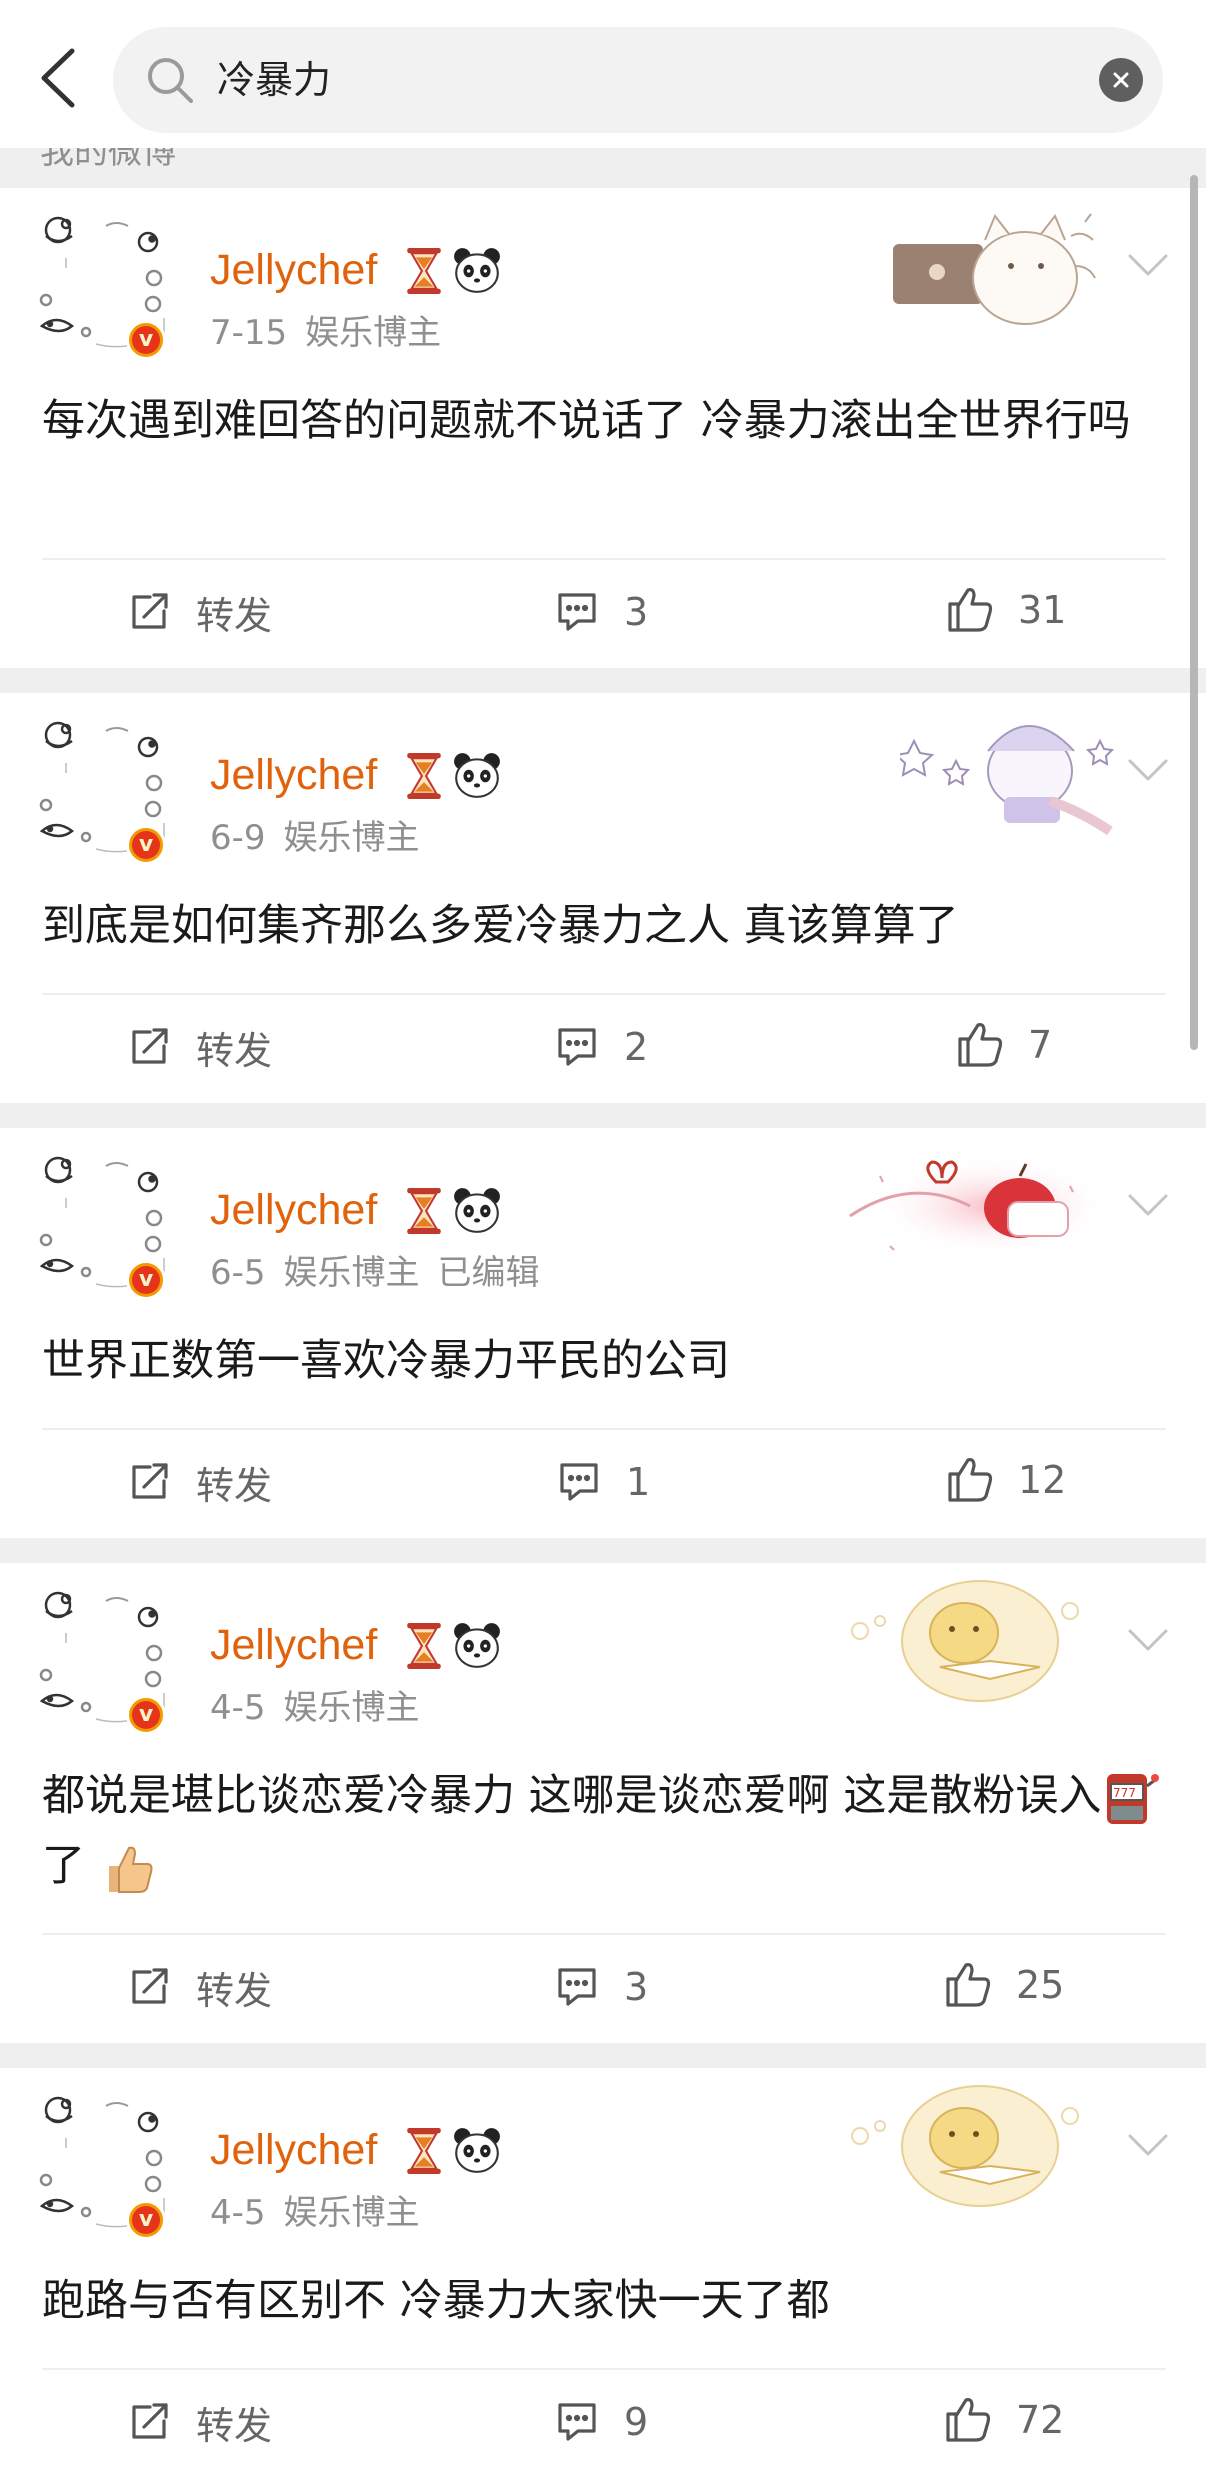  Describe the element at coordinates (1194, 612) in the screenshot. I see `scrollbar` at that location.